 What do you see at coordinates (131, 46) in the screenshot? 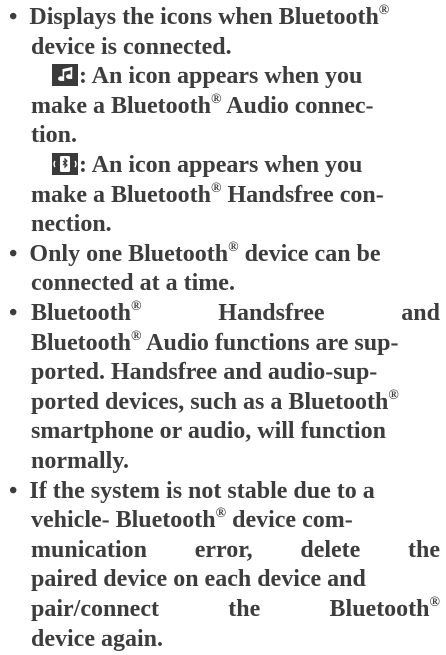
I see `text-line: device is connected.` at bounding box center [131, 46].